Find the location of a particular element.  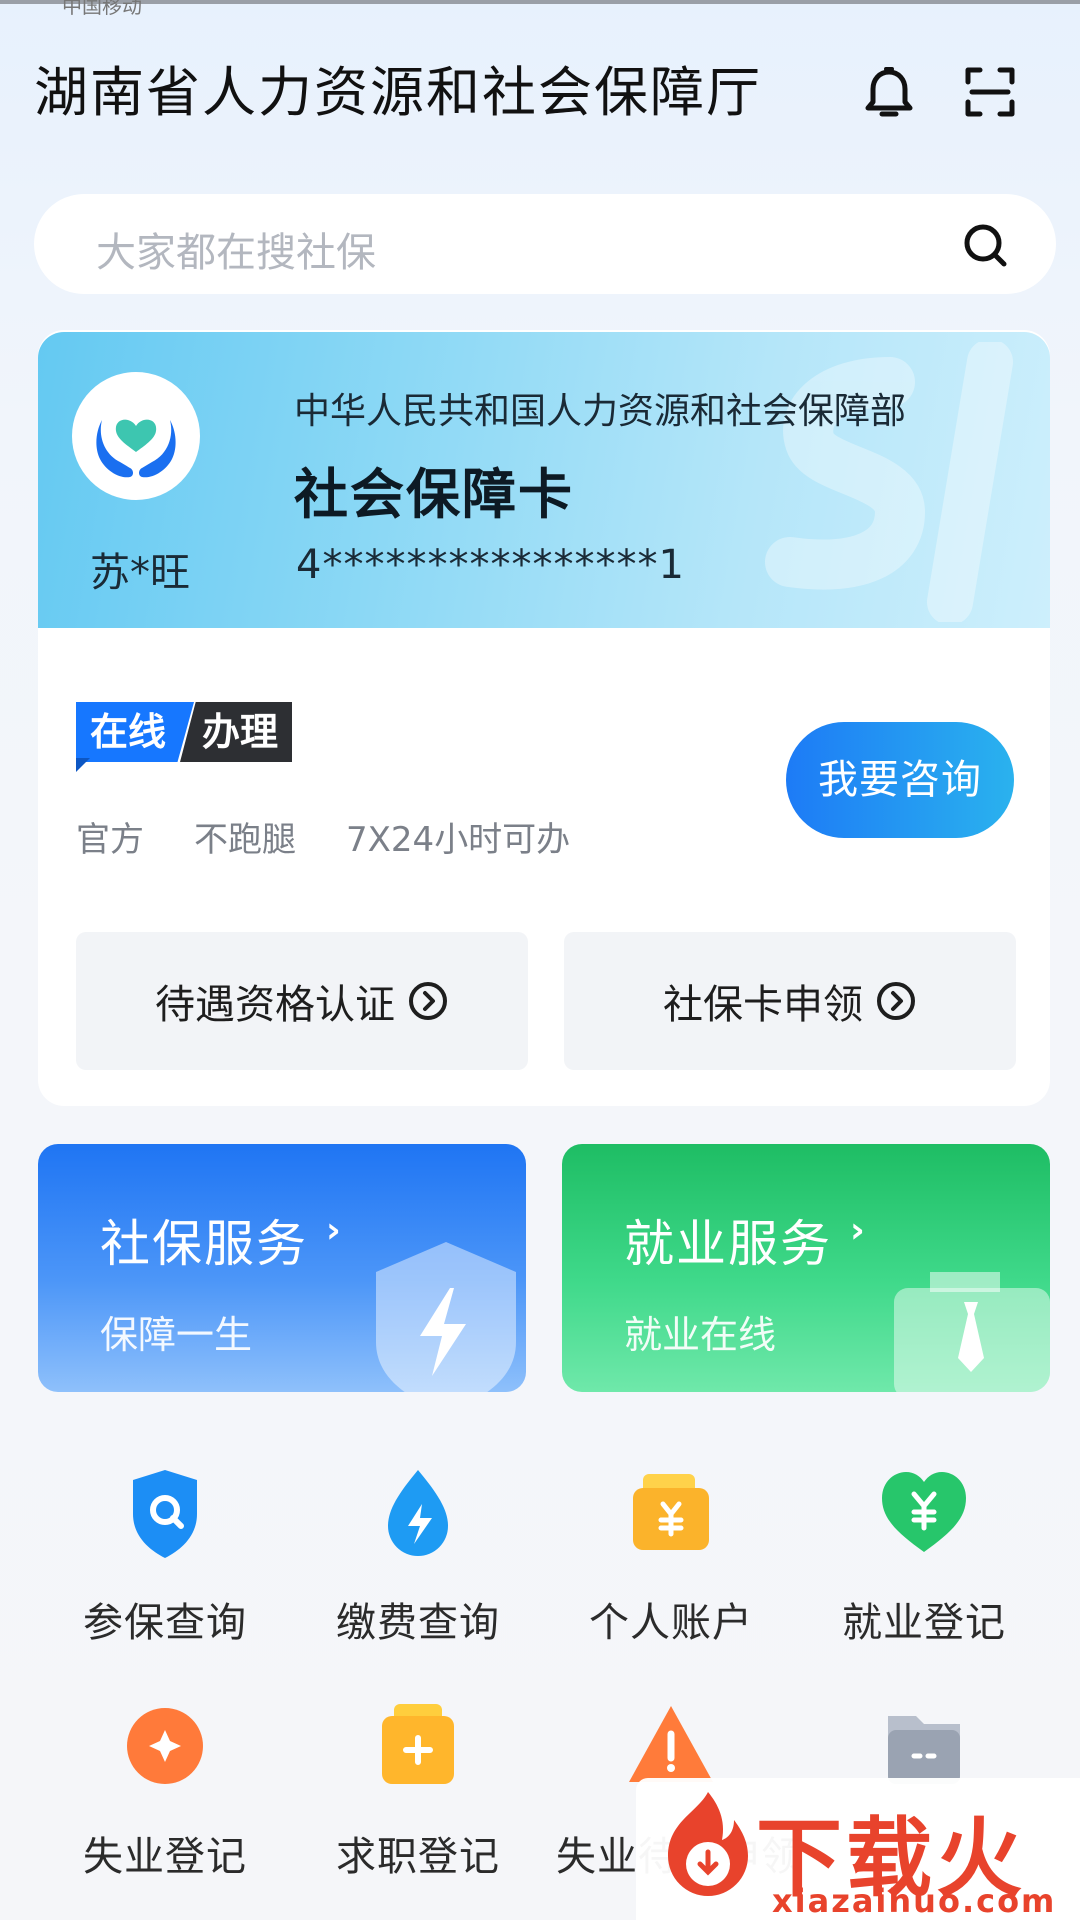

quick-action-card-apply: 社保卡申领 is located at coordinates (790, 1001).